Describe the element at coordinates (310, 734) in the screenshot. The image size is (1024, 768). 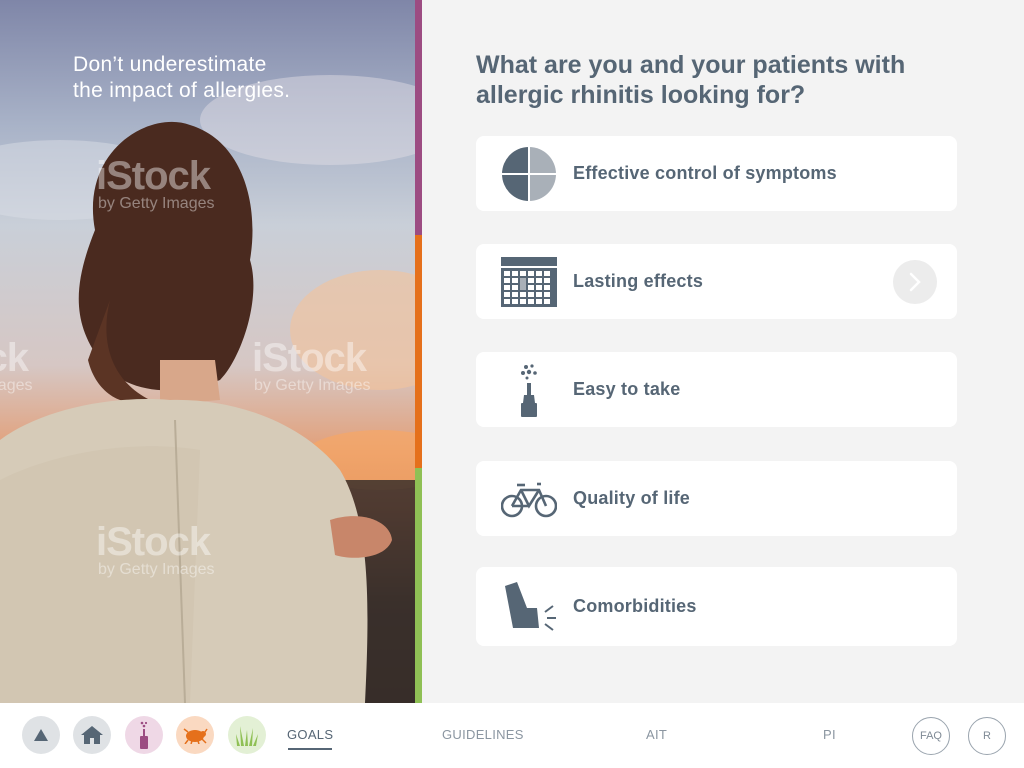
I see `tab-goals: GOALS` at that location.